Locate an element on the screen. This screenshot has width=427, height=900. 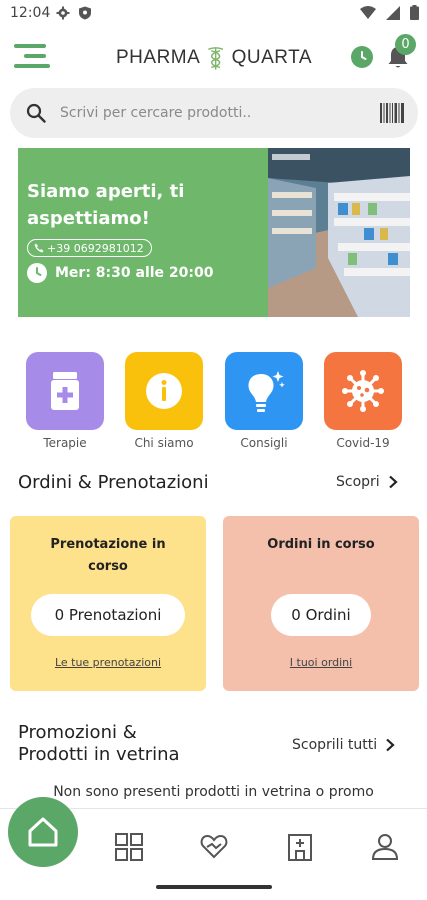
phone-chip: +39 0692981012 is located at coordinates (89, 248).